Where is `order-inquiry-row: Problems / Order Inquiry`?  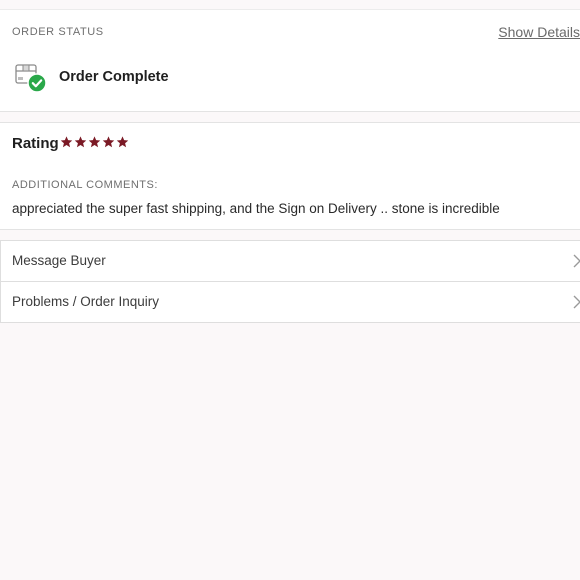 order-inquiry-row: Problems / Order Inquiry is located at coordinates (290, 301).